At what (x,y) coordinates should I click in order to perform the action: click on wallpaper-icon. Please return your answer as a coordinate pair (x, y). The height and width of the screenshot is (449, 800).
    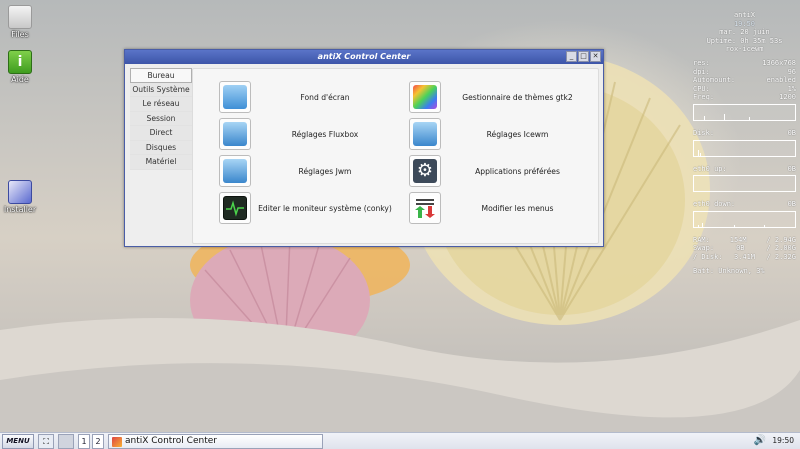
    Looking at the image, I should click on (235, 97).